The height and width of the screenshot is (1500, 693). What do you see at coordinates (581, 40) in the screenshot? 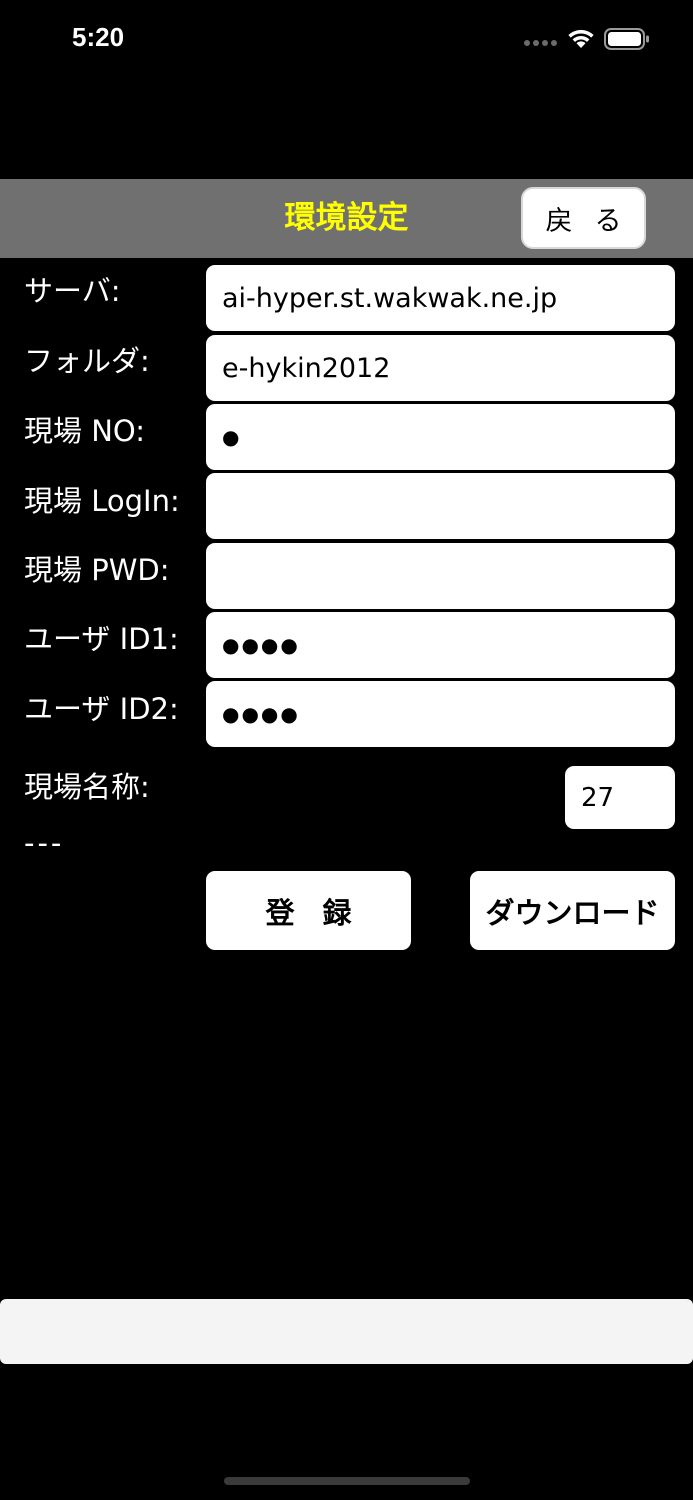
I see `wifi-icon` at bounding box center [581, 40].